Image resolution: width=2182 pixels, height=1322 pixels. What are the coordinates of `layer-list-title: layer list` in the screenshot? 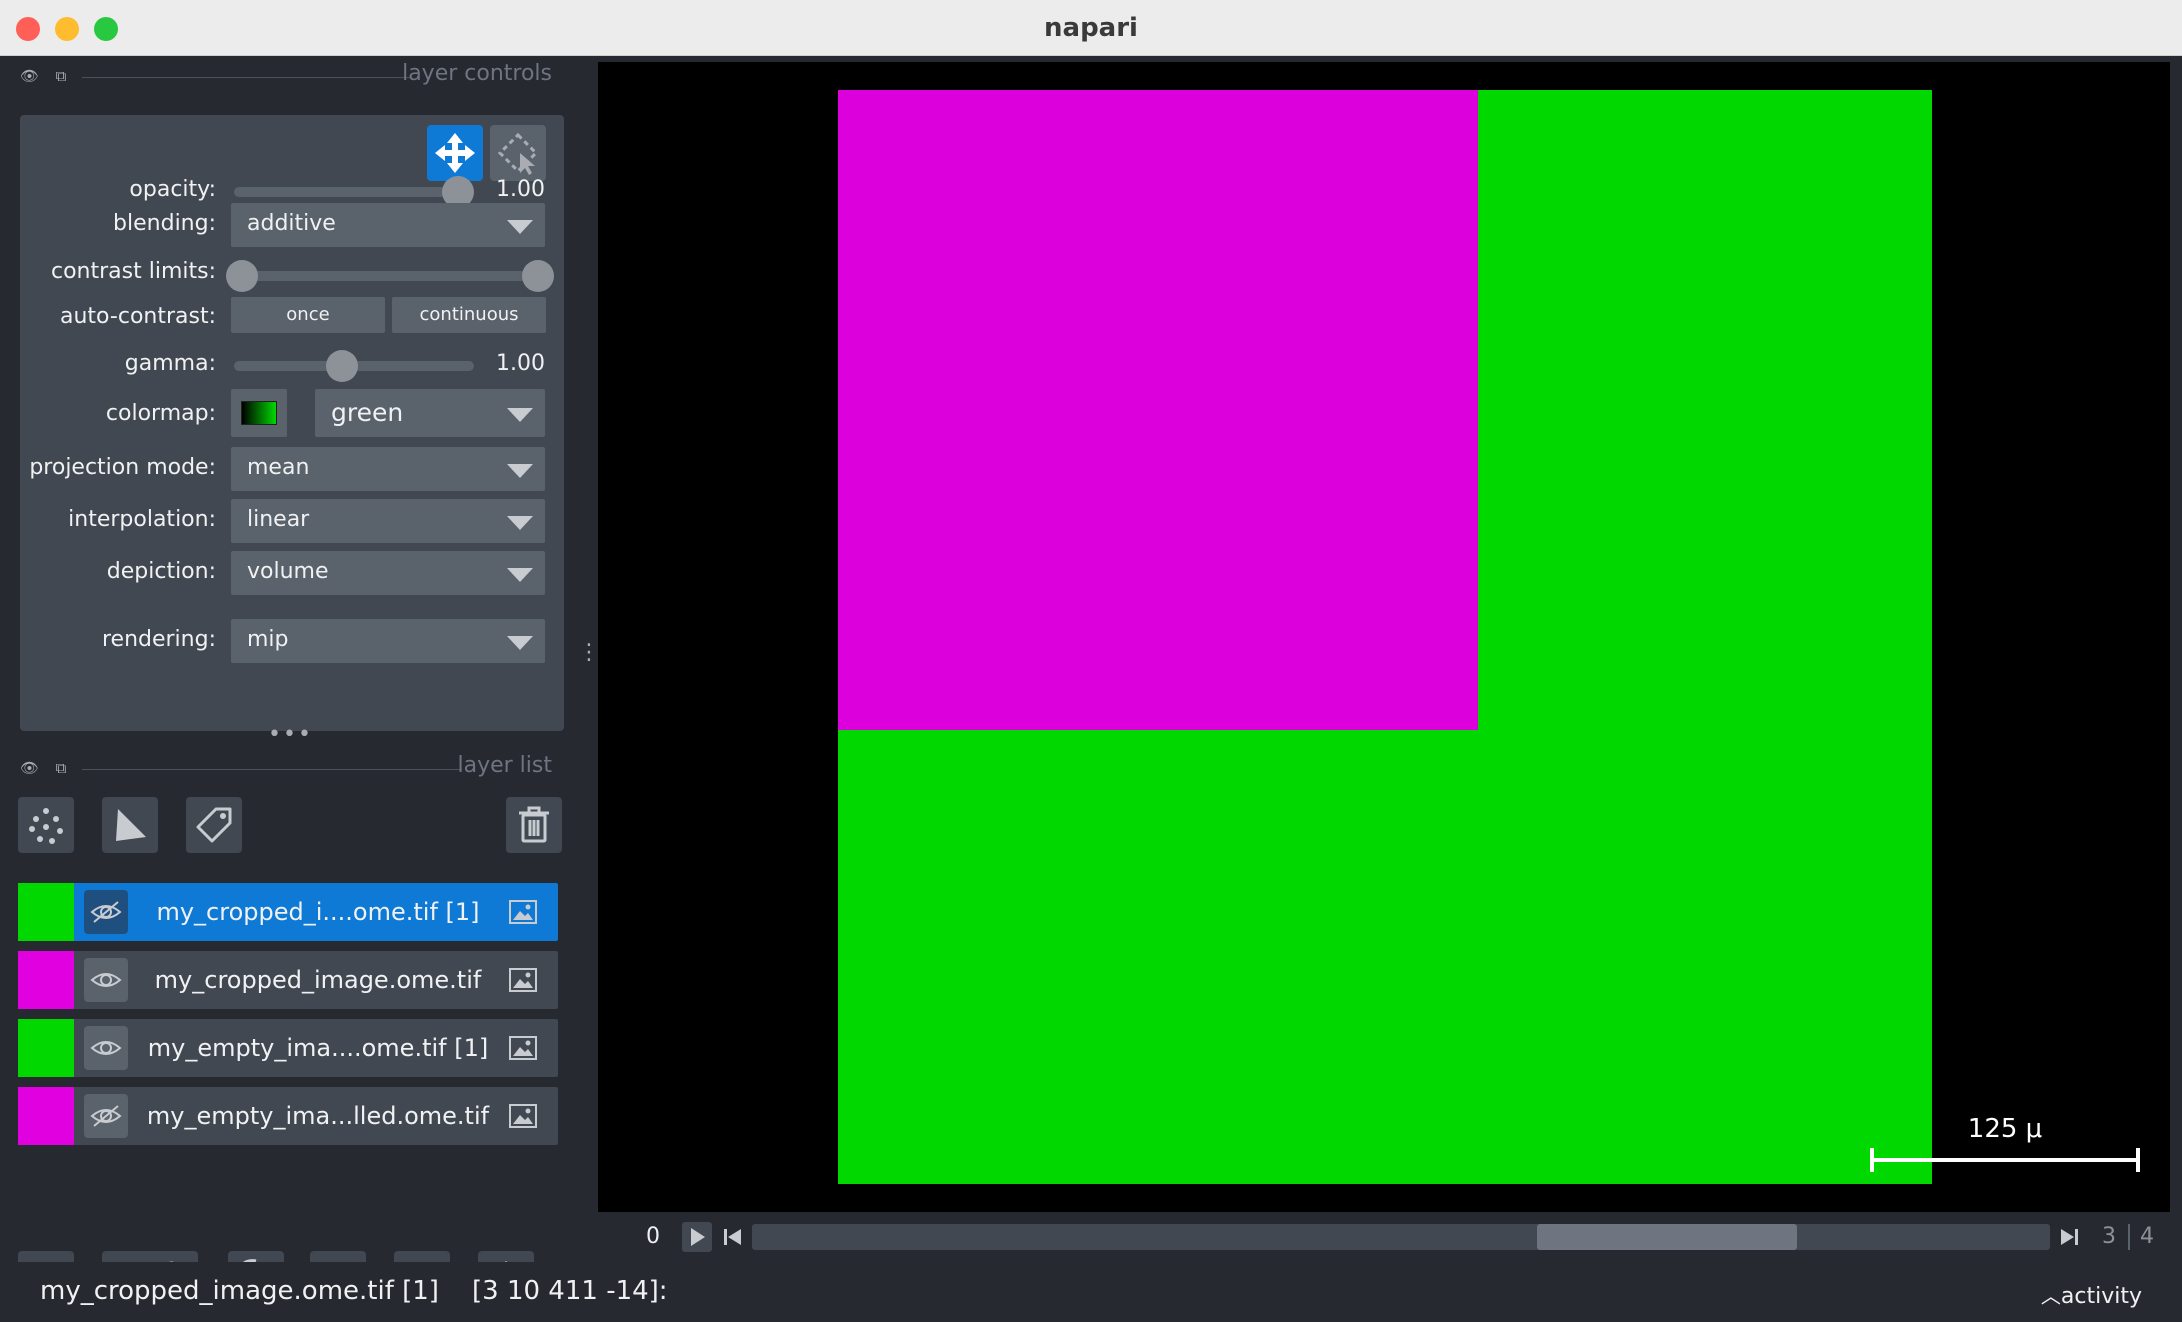 It's located at (505, 765).